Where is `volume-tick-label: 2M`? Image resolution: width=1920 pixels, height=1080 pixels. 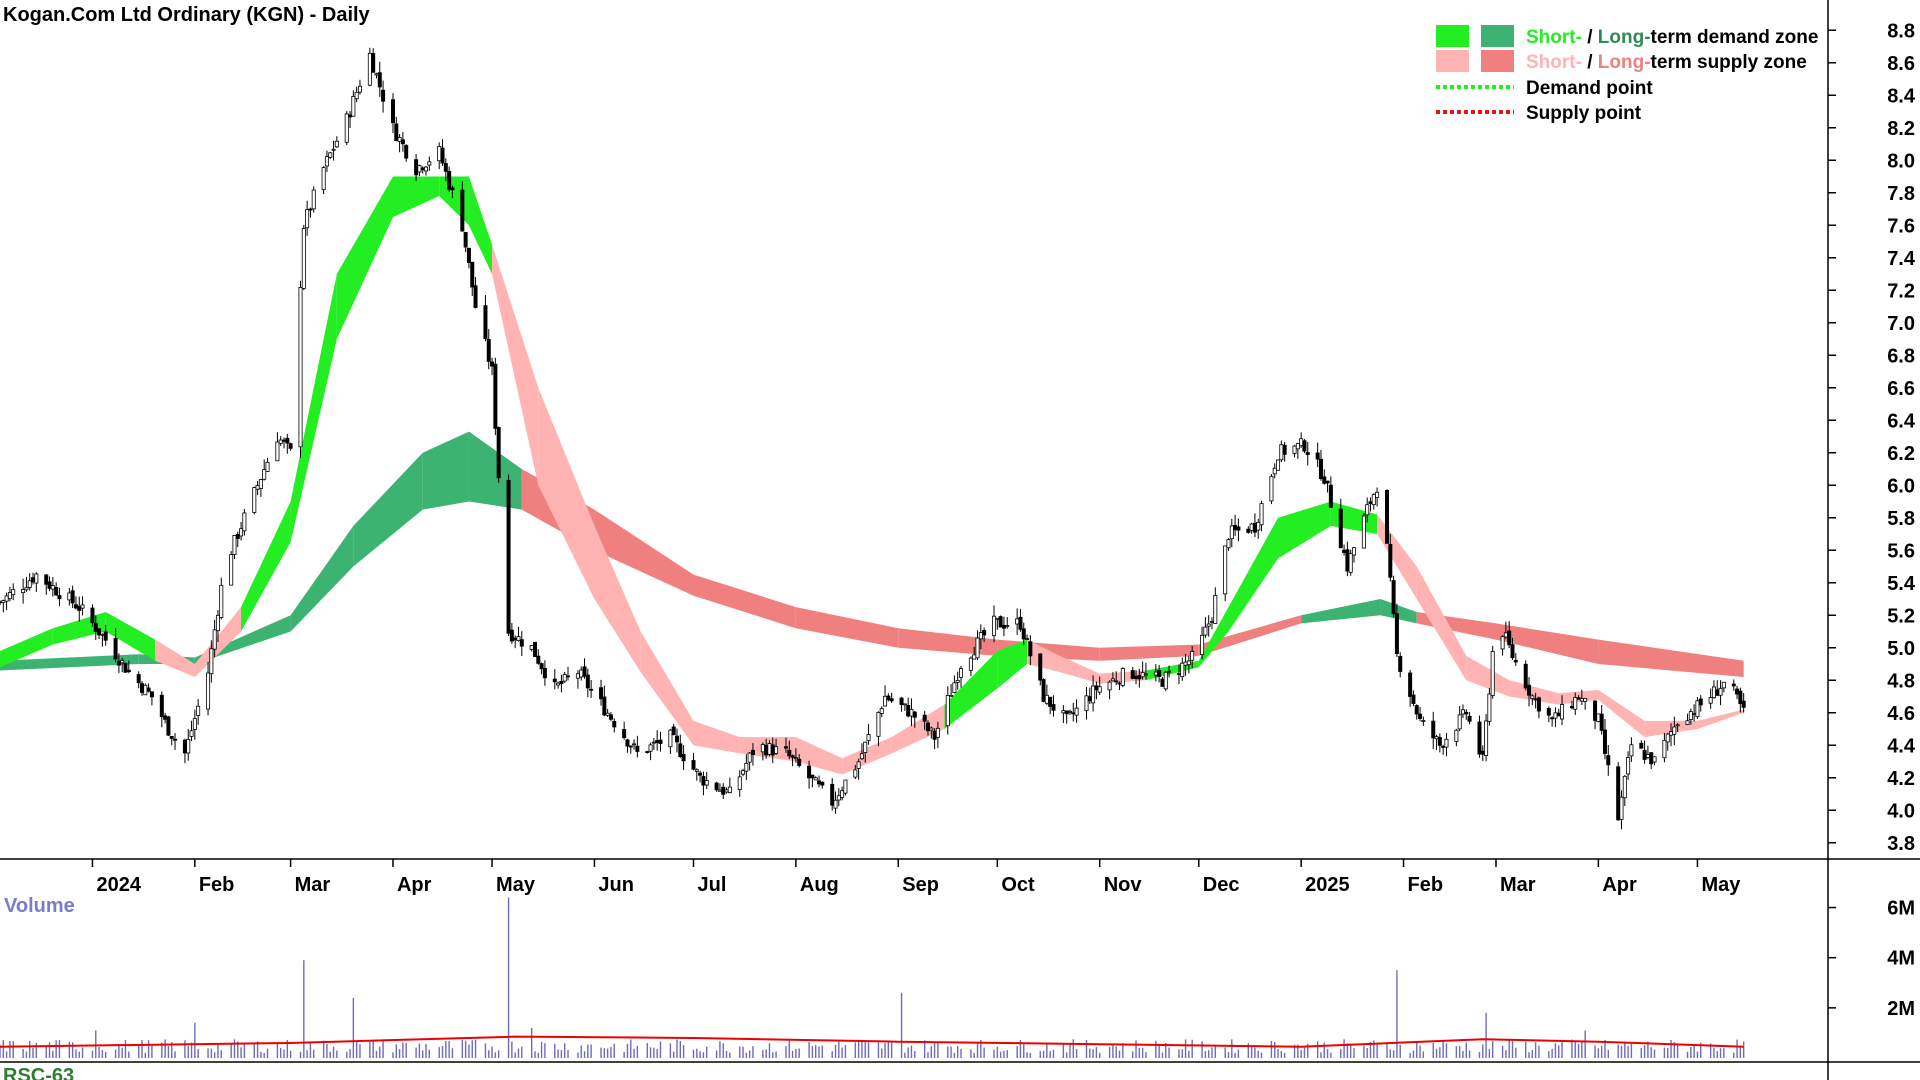 volume-tick-label: 2M is located at coordinates (1901, 1009).